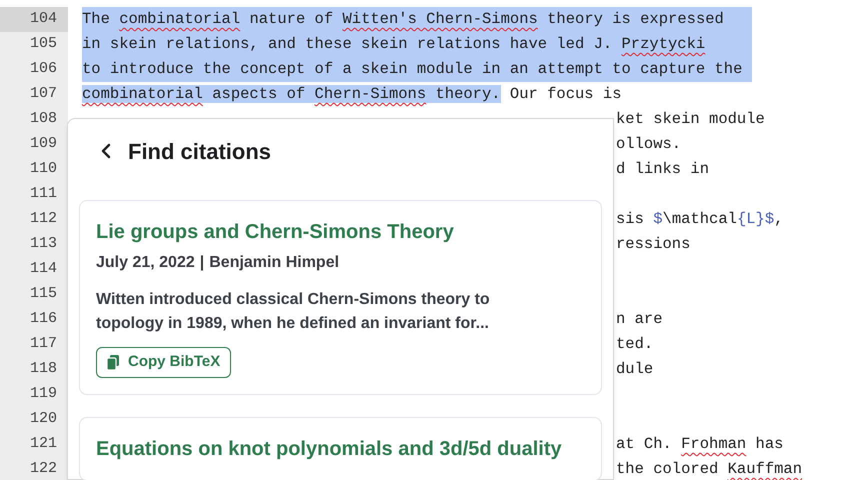  Describe the element at coordinates (34, 69) in the screenshot. I see `line-number: 106` at that location.